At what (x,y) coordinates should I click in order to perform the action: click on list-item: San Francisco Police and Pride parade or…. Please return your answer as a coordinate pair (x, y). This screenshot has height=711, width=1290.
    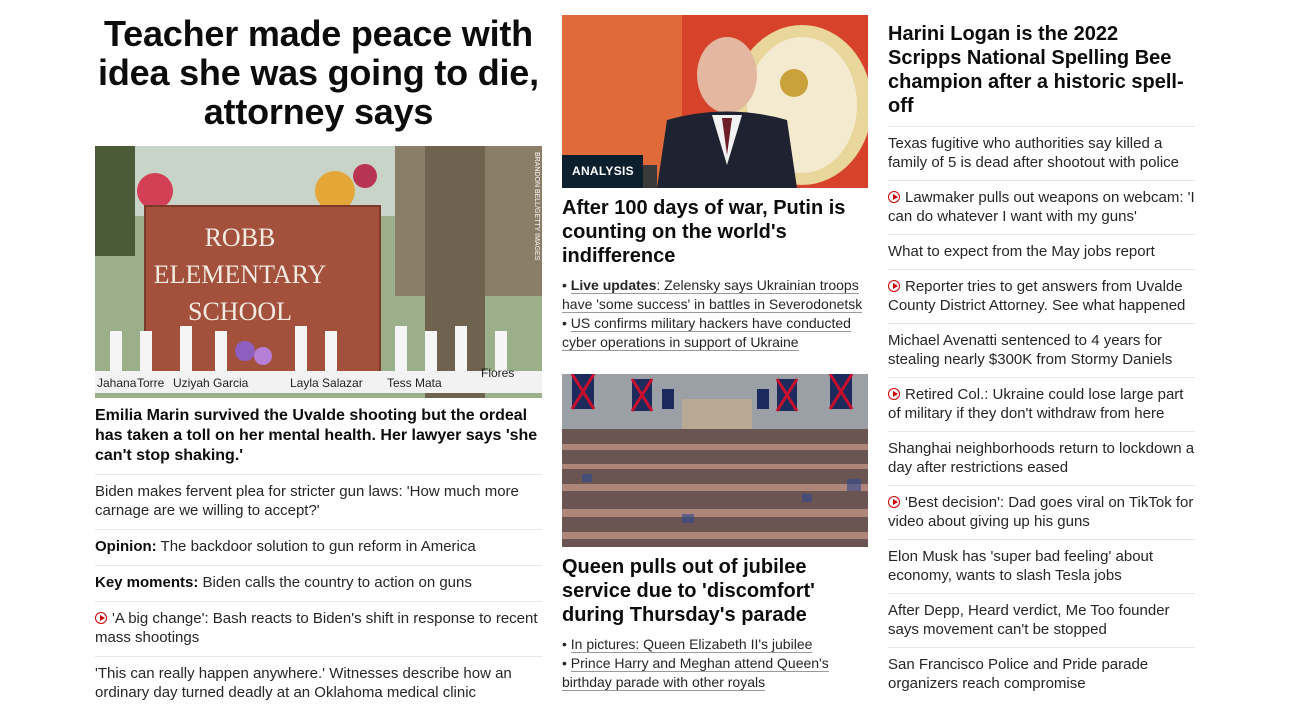
    Looking at the image, I should click on (1041, 674).